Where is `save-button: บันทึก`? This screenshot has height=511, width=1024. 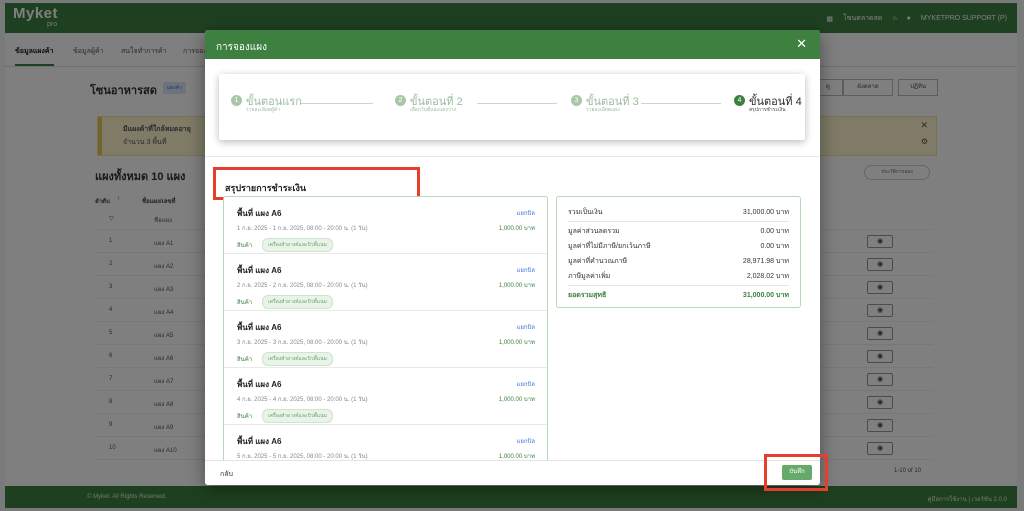 save-button: บันทึก is located at coordinates (797, 472).